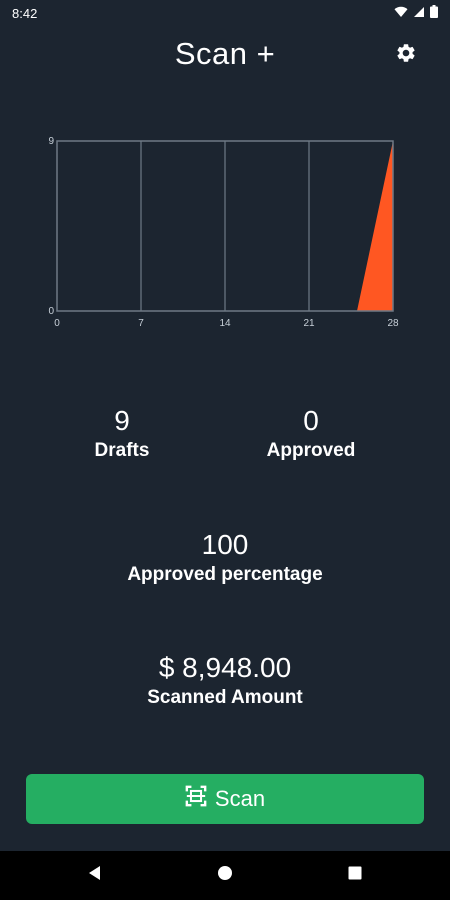  Describe the element at coordinates (225, 544) in the screenshot. I see `approved-percentage-value: 100` at that location.